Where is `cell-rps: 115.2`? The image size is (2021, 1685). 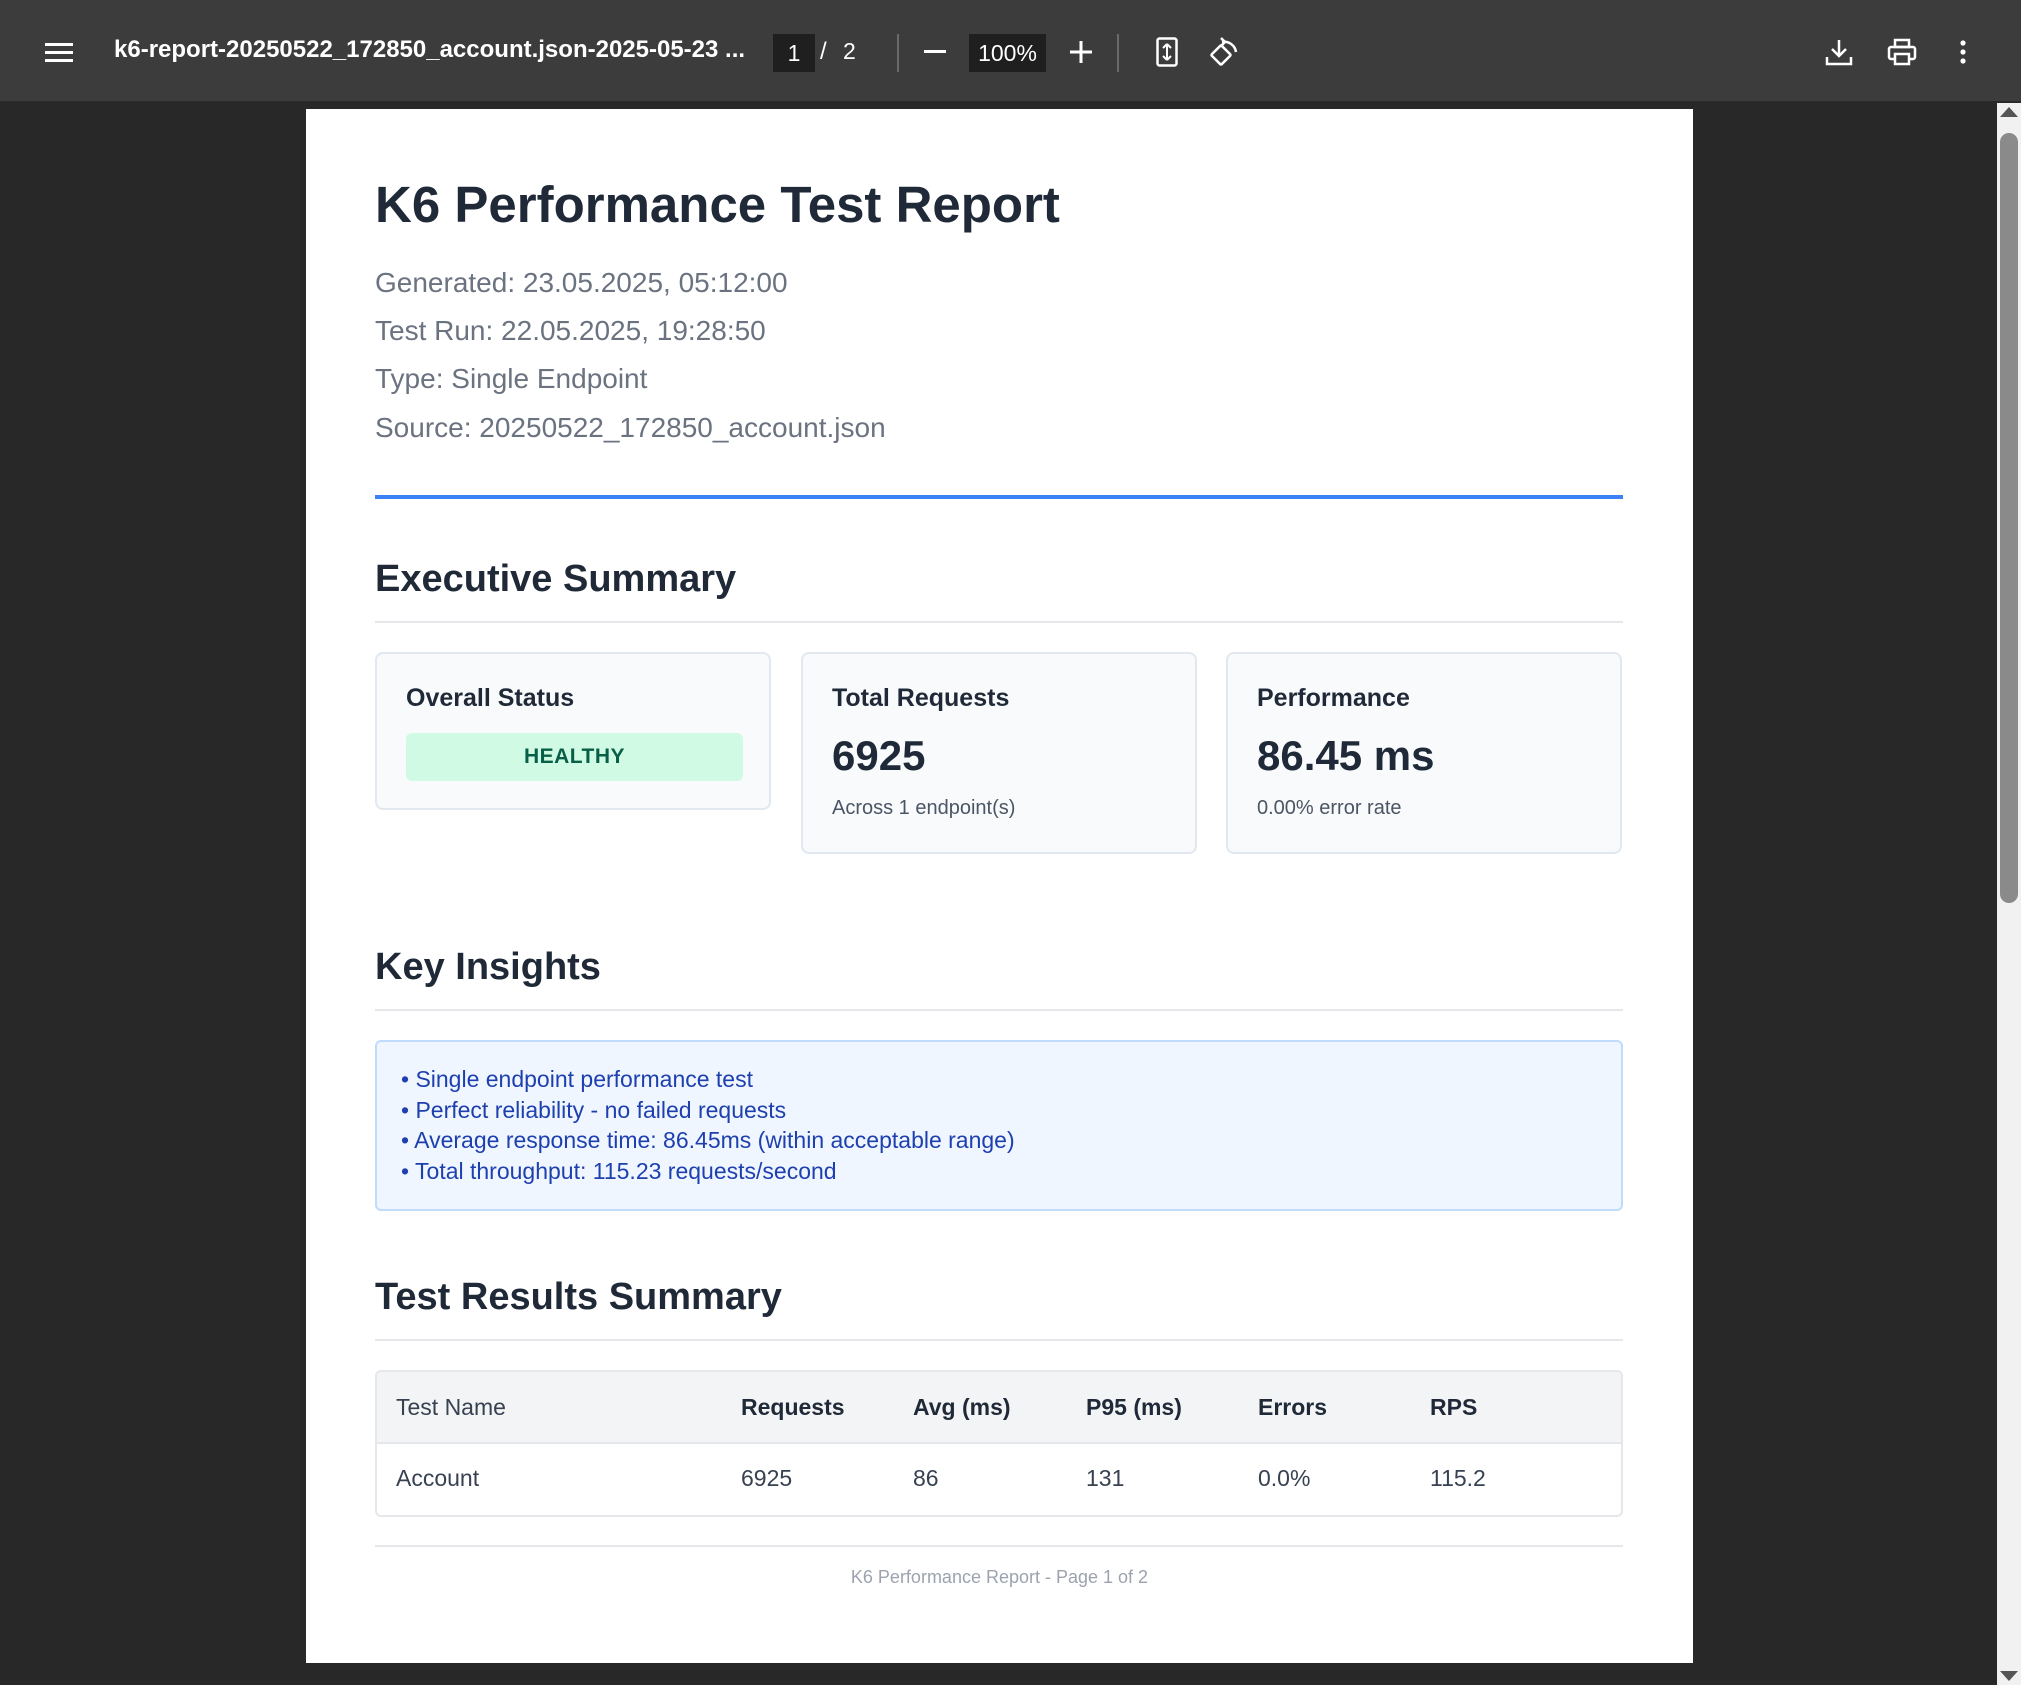
cell-rps: 115.2 is located at coordinates (1458, 1478).